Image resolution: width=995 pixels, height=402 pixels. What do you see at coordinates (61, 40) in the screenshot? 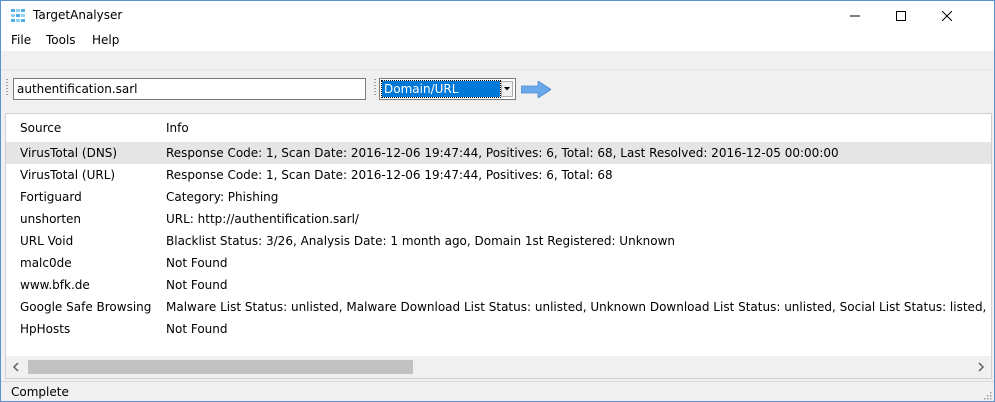
I see `menu-tools: Tools` at bounding box center [61, 40].